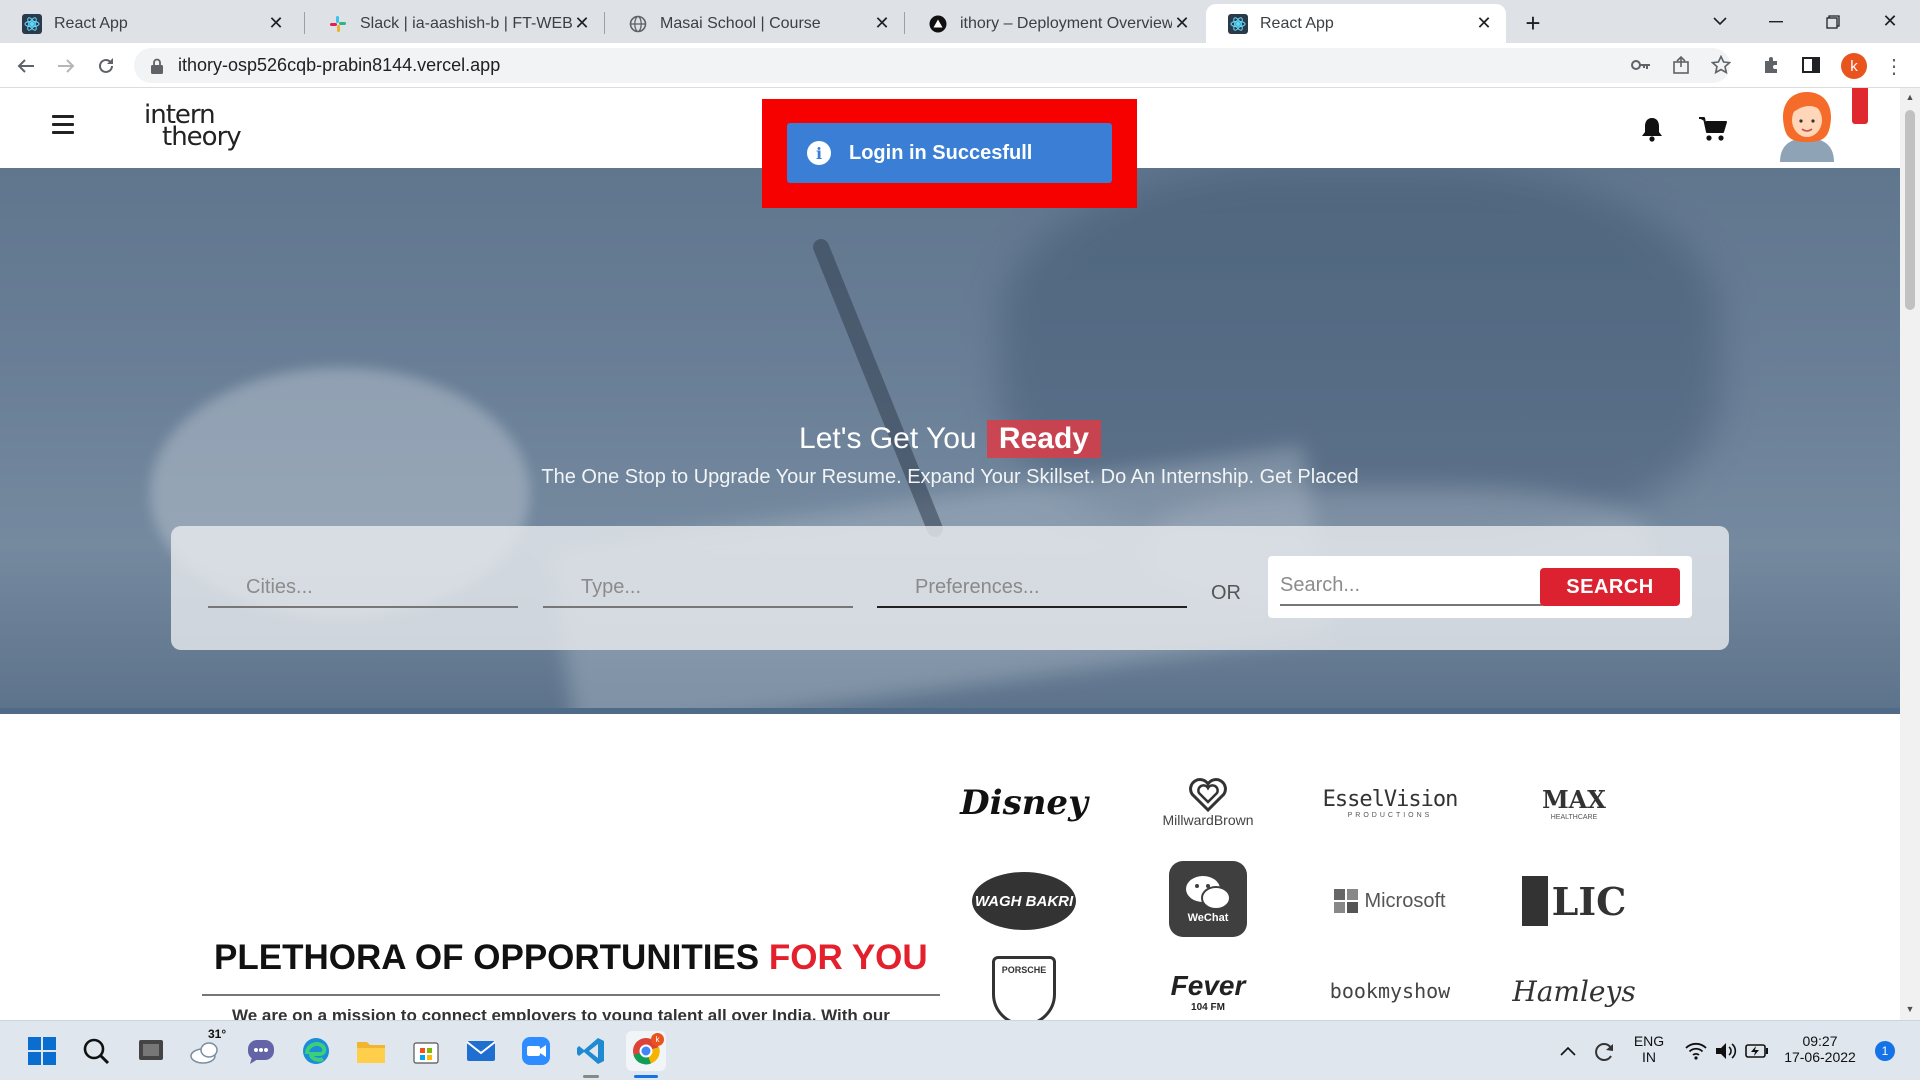  What do you see at coordinates (1721, 65) in the screenshot?
I see `bookmark-star-icon` at bounding box center [1721, 65].